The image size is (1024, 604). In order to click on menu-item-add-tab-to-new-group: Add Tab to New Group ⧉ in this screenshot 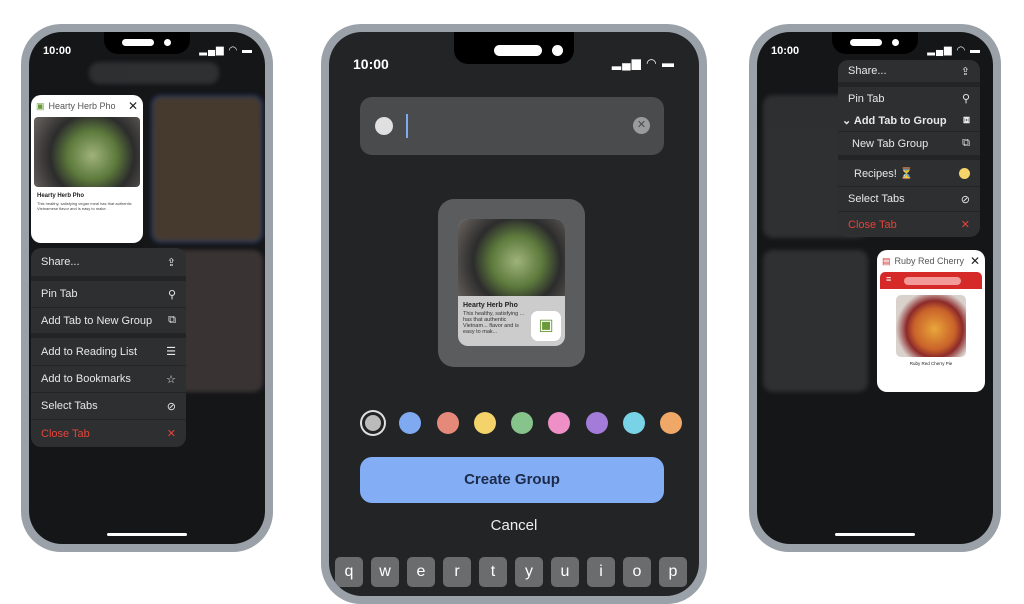, I will do `click(108, 323)`.